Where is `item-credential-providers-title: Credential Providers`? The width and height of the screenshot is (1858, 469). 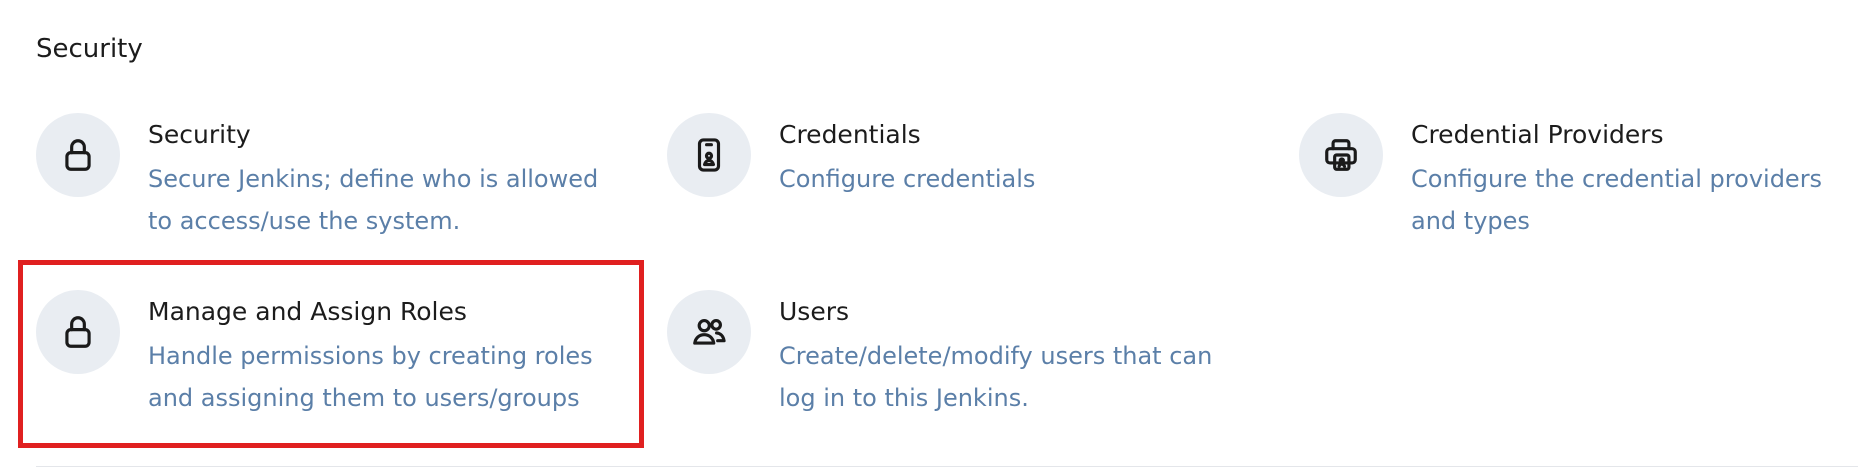 item-credential-providers-title: Credential Providers is located at coordinates (1537, 134).